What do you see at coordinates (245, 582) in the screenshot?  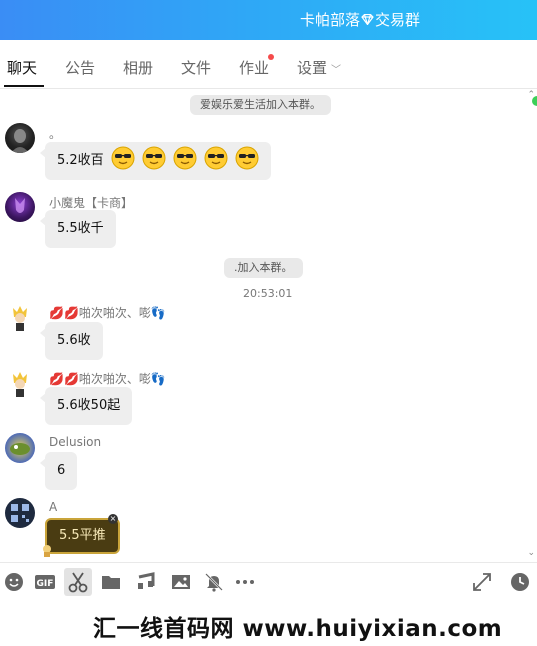 I see `more-icon` at bounding box center [245, 582].